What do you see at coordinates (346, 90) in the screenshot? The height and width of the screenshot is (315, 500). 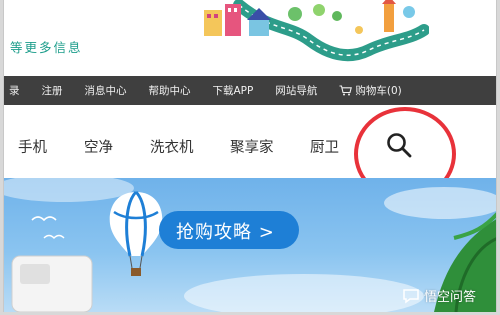 I see `cart-icon` at bounding box center [346, 90].